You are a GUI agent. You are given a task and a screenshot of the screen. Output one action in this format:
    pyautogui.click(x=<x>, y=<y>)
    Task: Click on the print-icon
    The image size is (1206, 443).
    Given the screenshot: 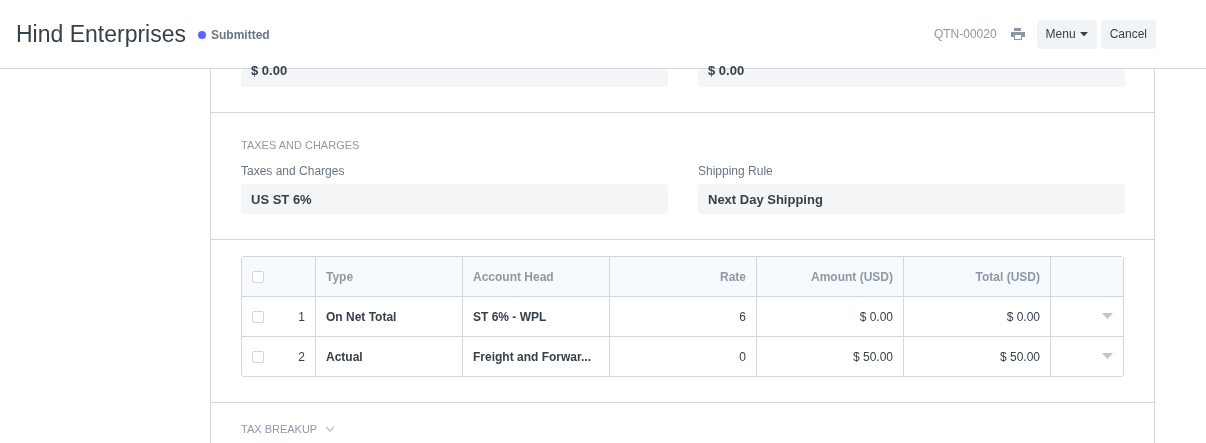 What is the action you would take?
    pyautogui.click(x=1017, y=34)
    